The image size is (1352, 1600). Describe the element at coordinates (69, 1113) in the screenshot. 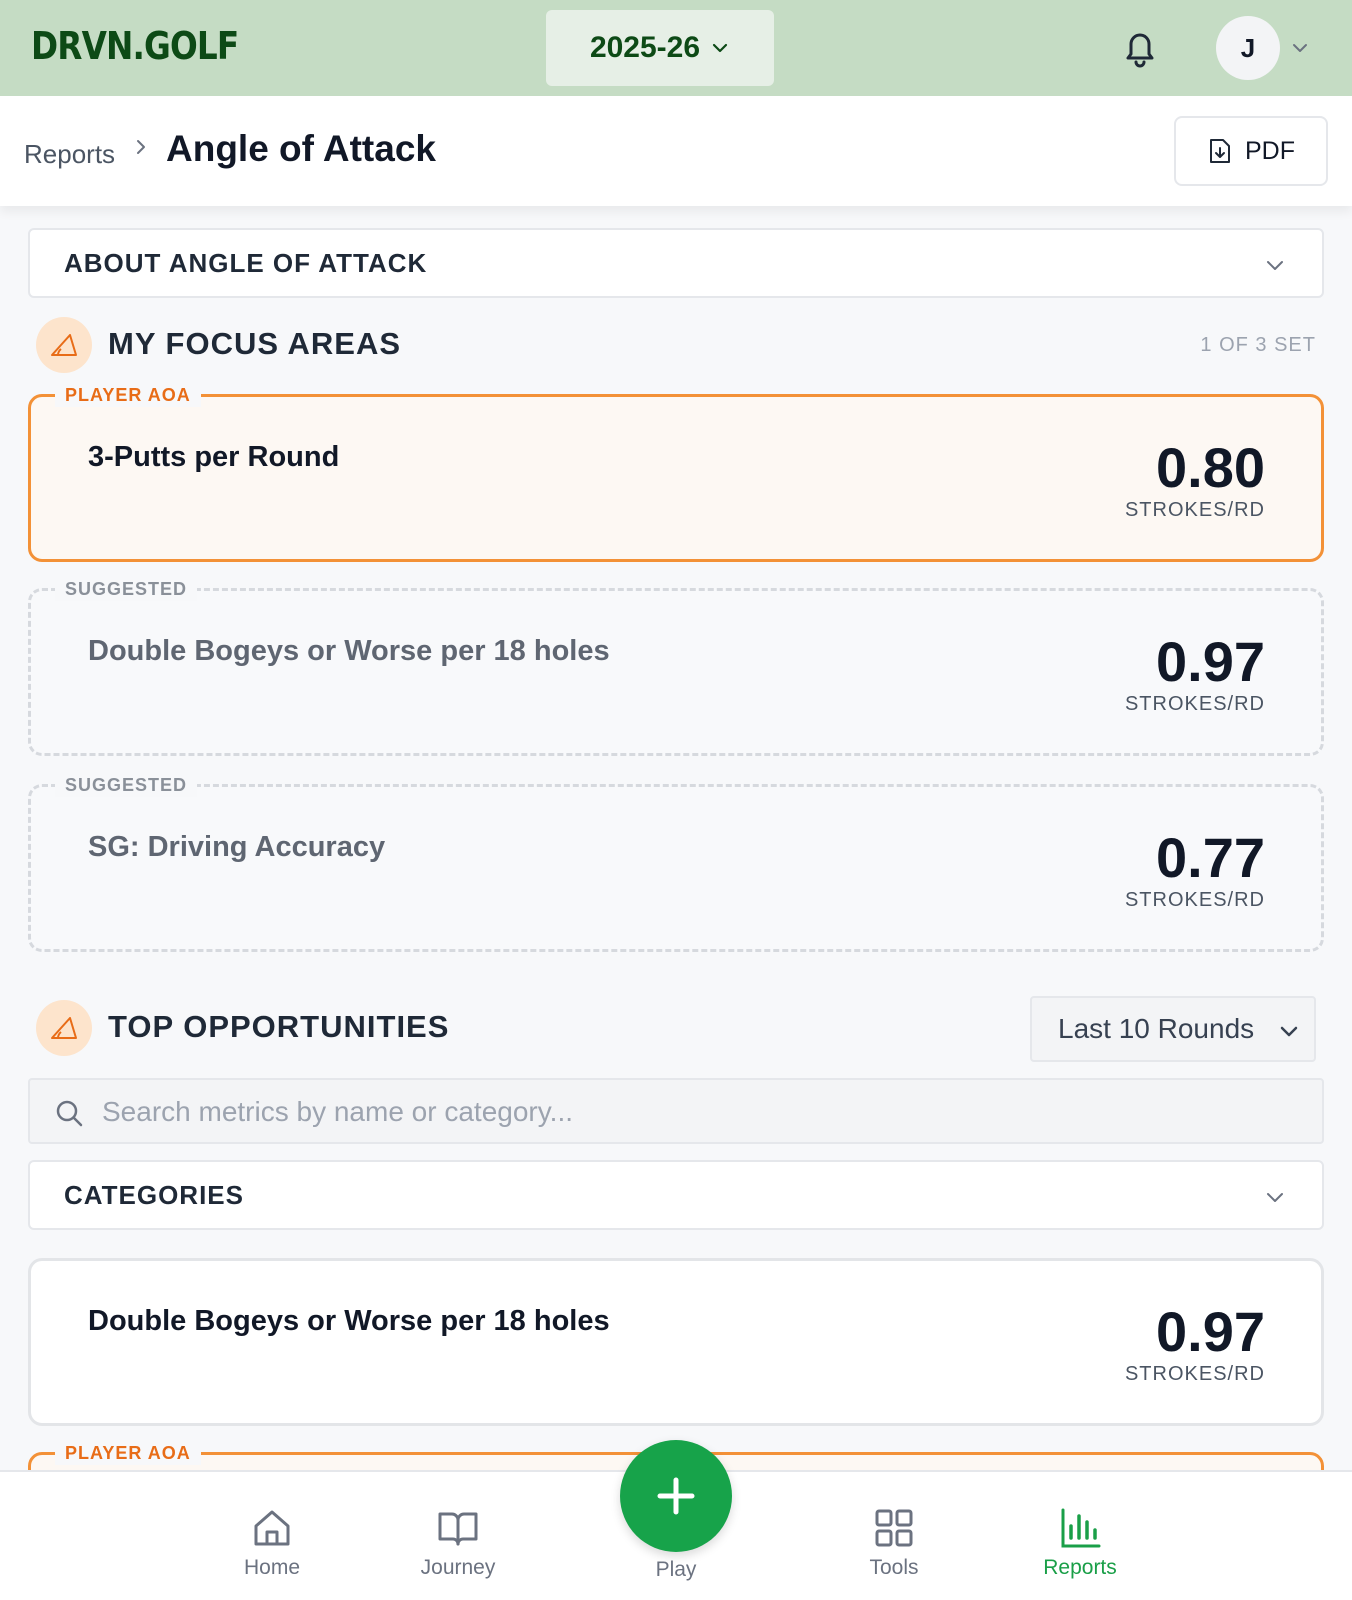

I see `search-icon` at that location.